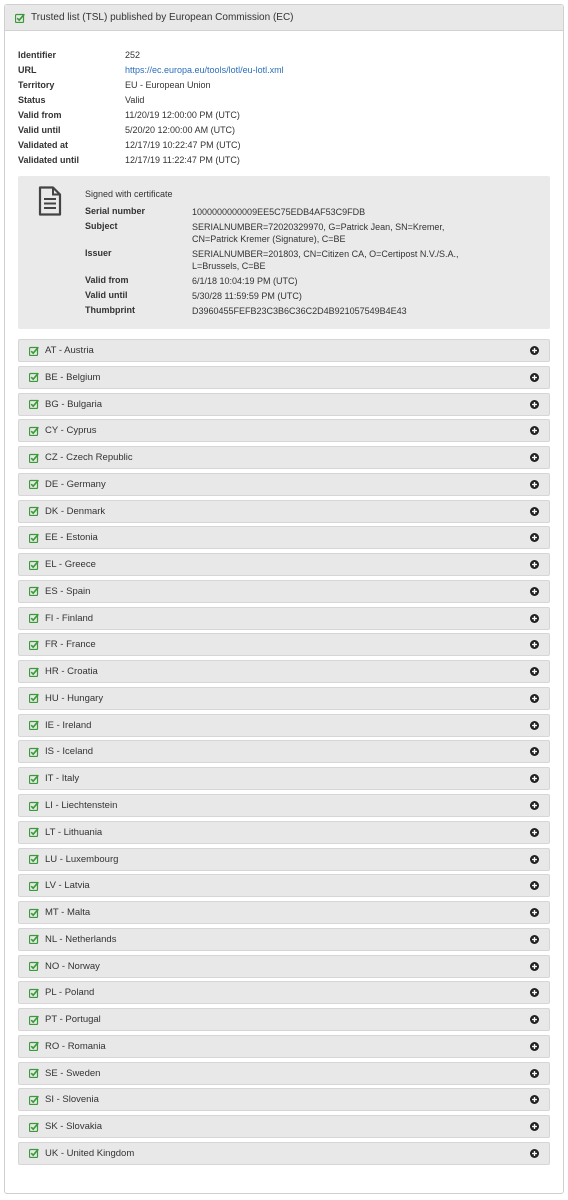  I want to click on country-item: AT - Austria, so click(284, 350).